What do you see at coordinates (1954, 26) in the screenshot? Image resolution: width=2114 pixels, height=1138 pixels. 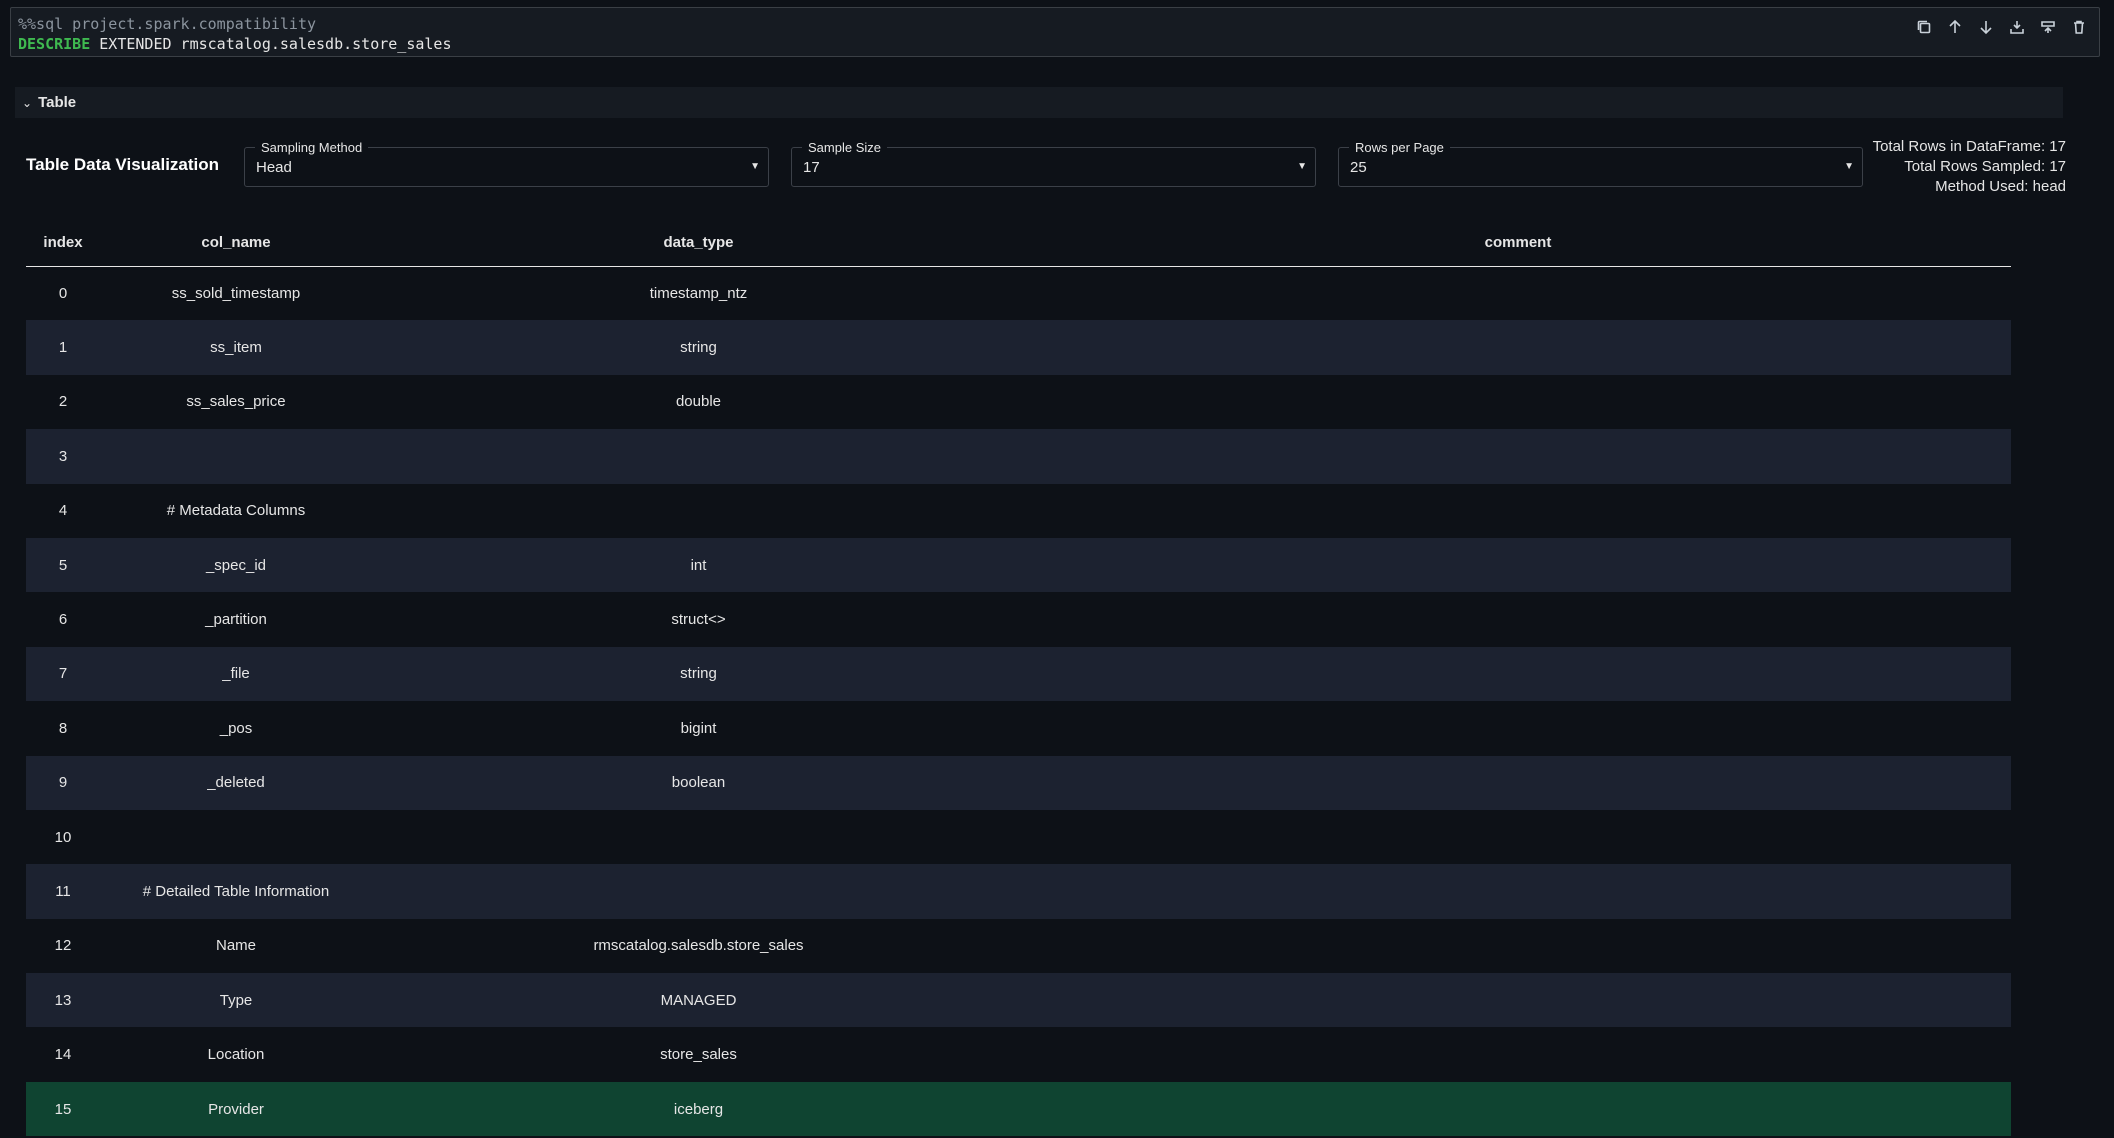 I see `arrow-up-icon` at bounding box center [1954, 26].